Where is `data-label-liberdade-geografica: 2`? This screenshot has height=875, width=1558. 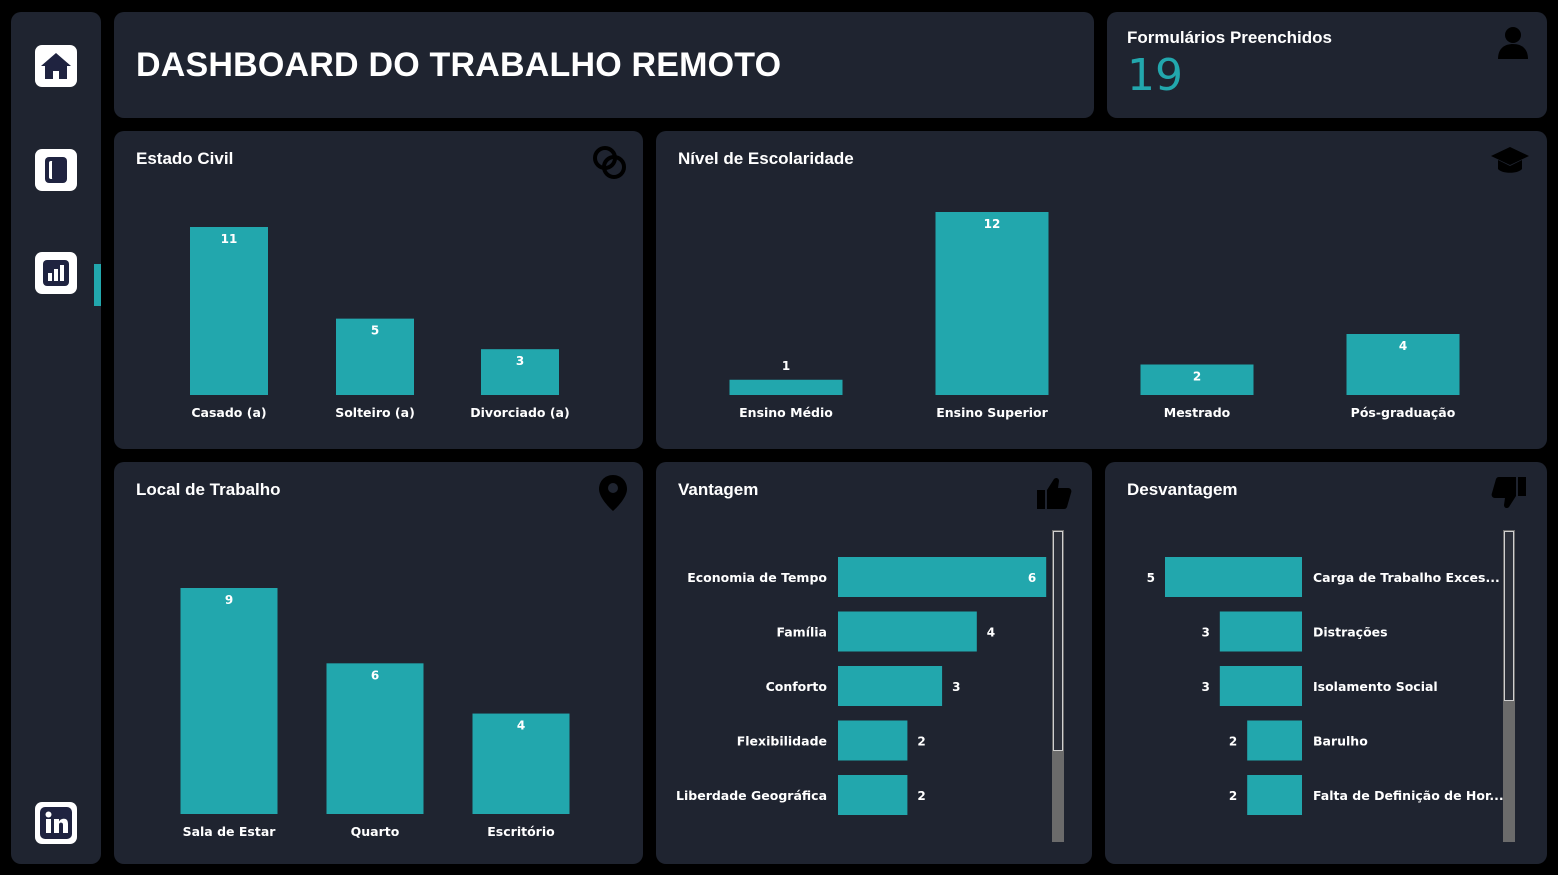
data-label-liberdade-geografica: 2 is located at coordinates (921, 796).